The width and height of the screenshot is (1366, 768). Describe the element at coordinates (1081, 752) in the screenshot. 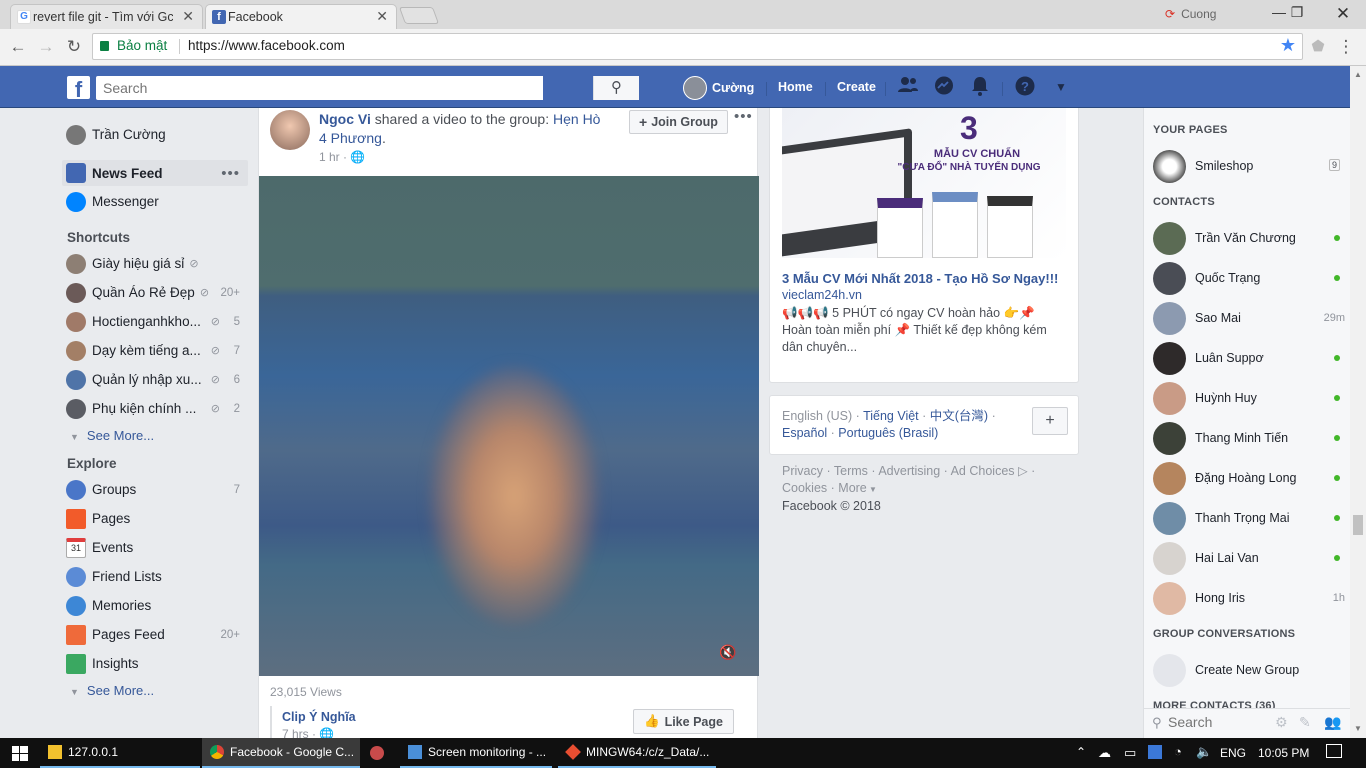

I see `tray-expand-icon: ⌃` at that location.